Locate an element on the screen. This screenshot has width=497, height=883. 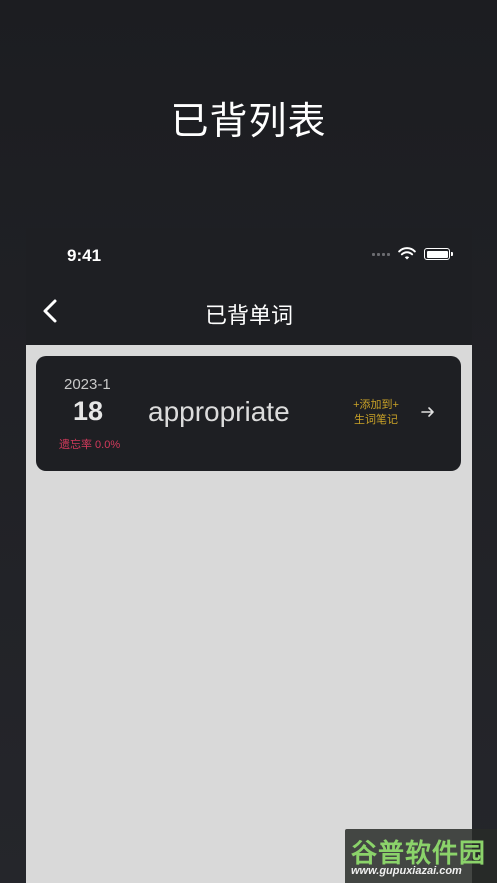
battery-icon is located at coordinates (438, 254).